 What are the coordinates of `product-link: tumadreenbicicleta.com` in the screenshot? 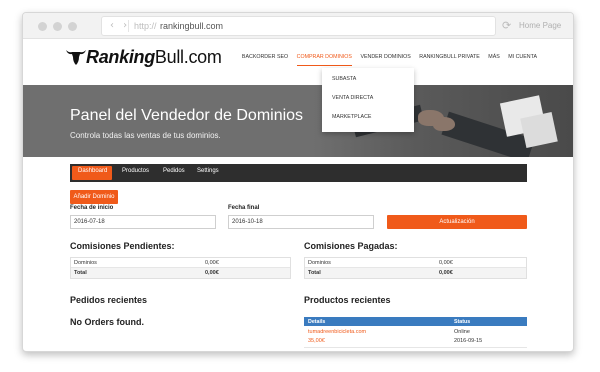 It's located at (337, 332).